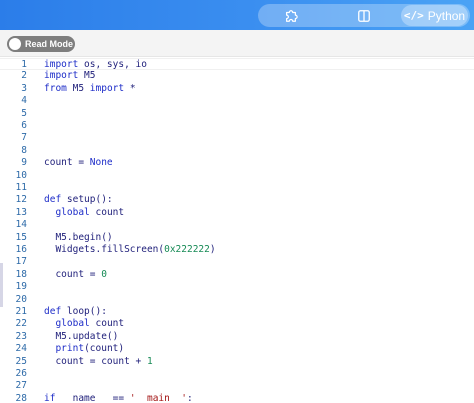  I want to click on line-number: 2, so click(24, 76).